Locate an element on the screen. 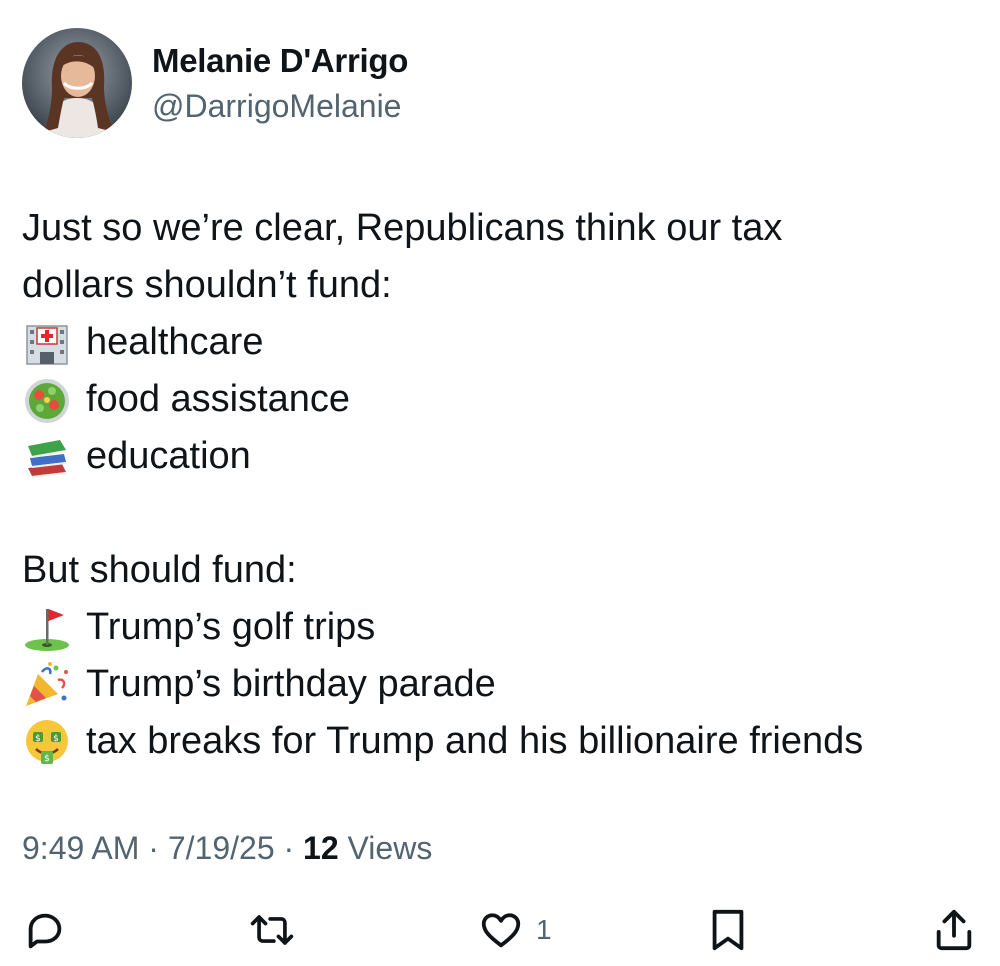  reply-button is located at coordinates (51, 930).